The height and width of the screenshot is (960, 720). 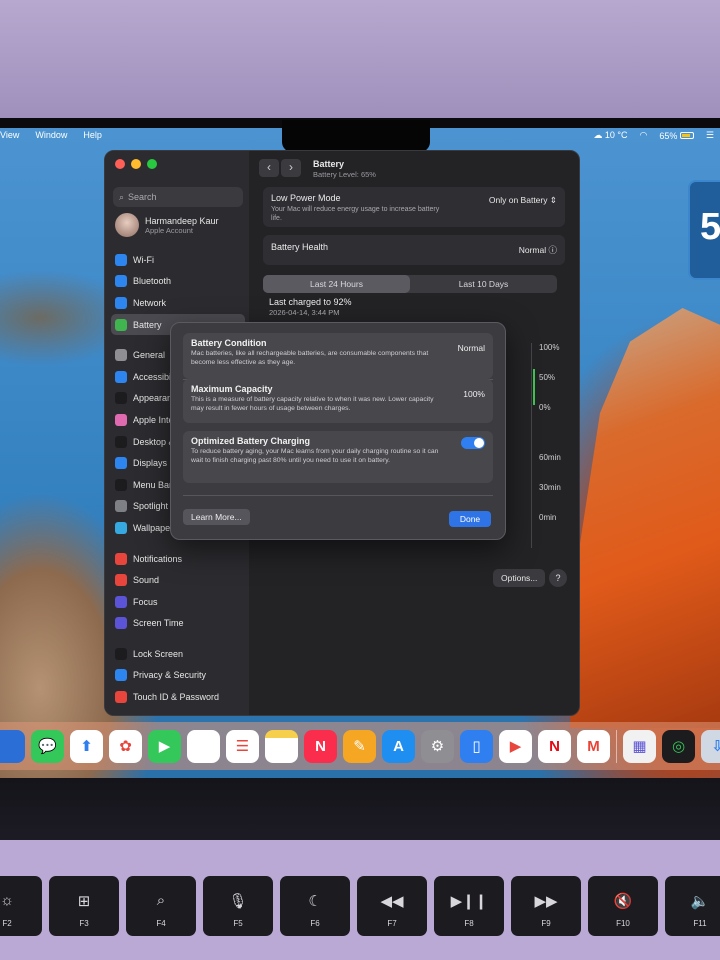 I want to click on news-icon: N, so click(x=320, y=746).